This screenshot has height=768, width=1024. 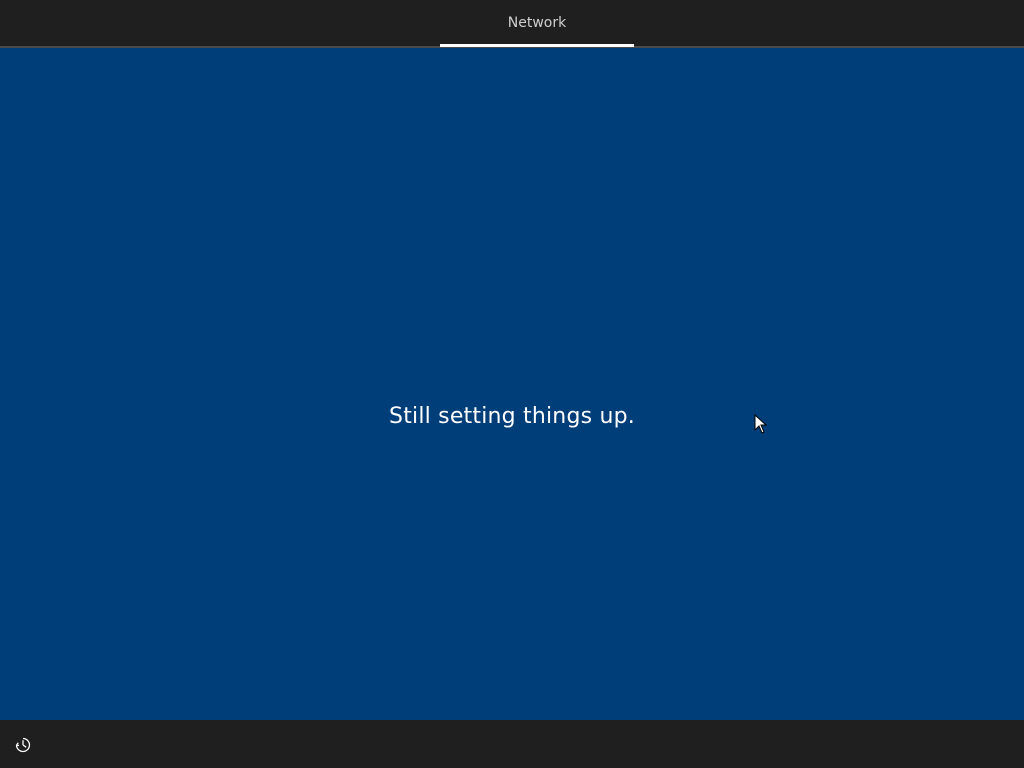 I want to click on active-step-indicator, so click(x=537, y=45).